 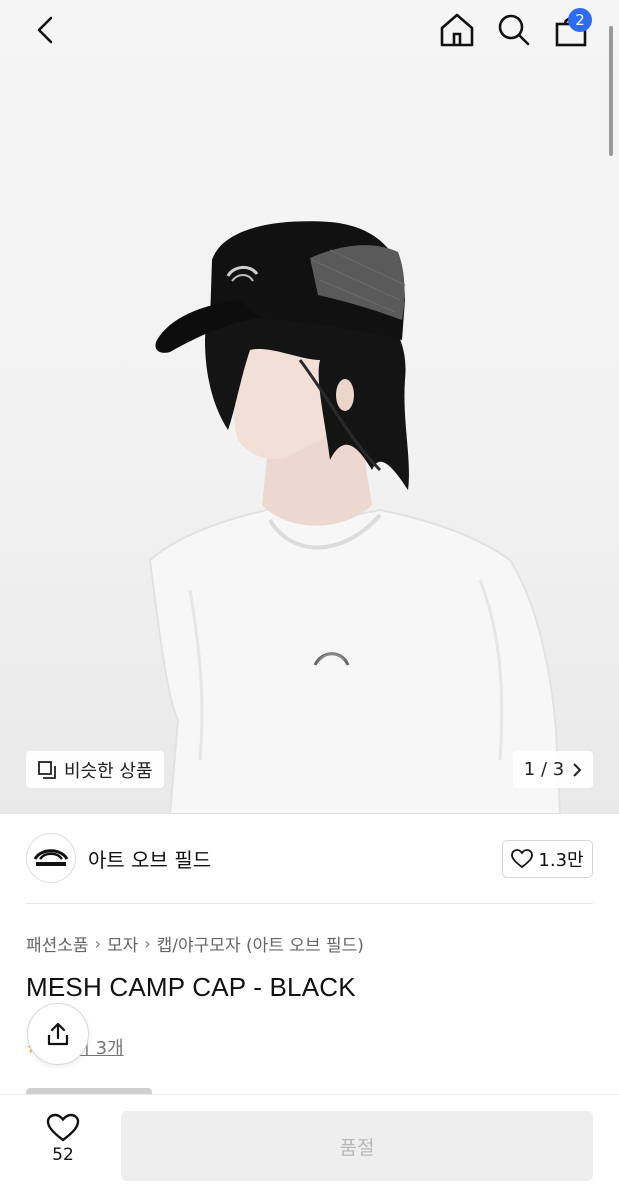 I want to click on similar-products-button: 비슷한 상품, so click(x=95, y=769).